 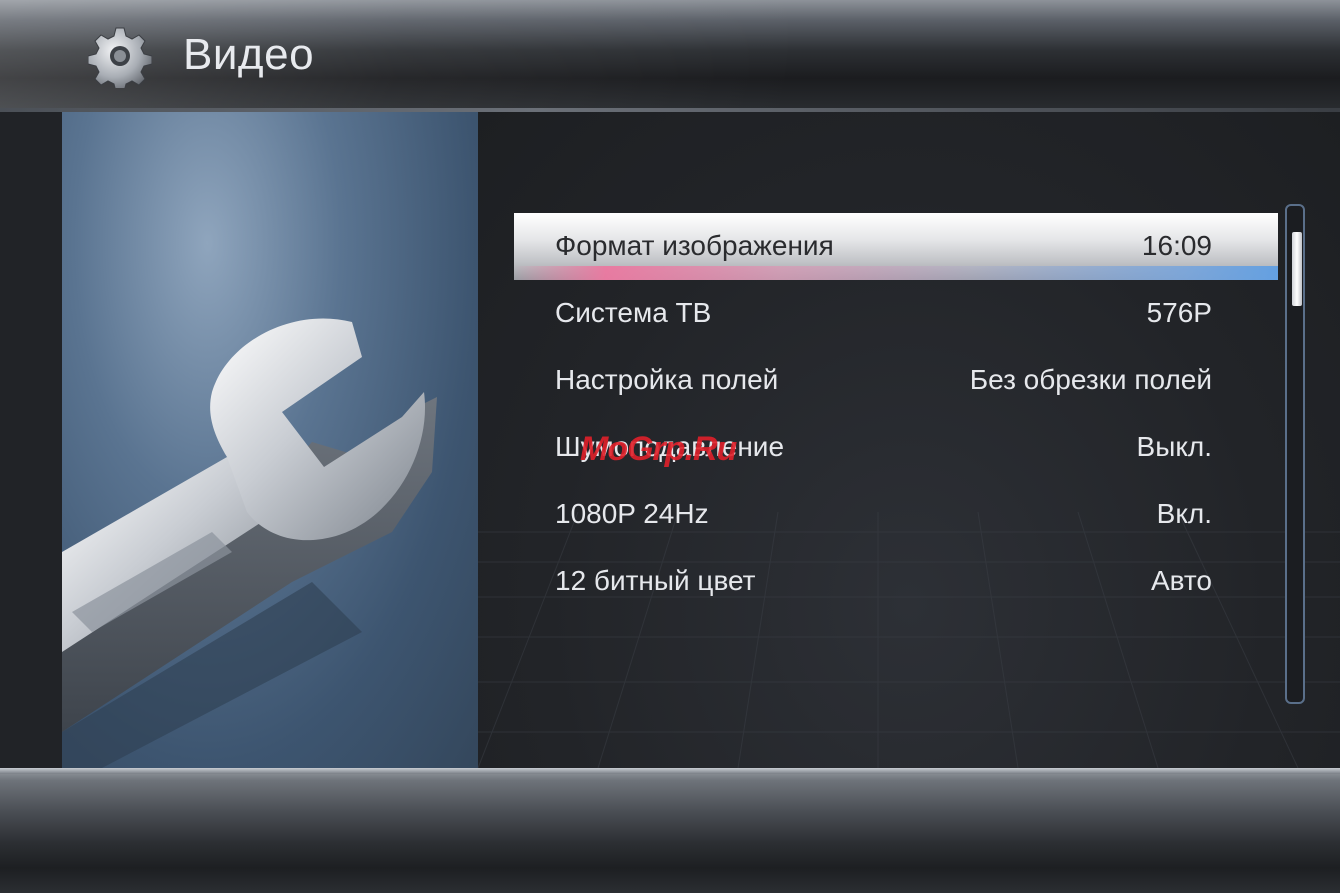 I want to click on menu-item-value: Вкл., so click(x=1184, y=513).